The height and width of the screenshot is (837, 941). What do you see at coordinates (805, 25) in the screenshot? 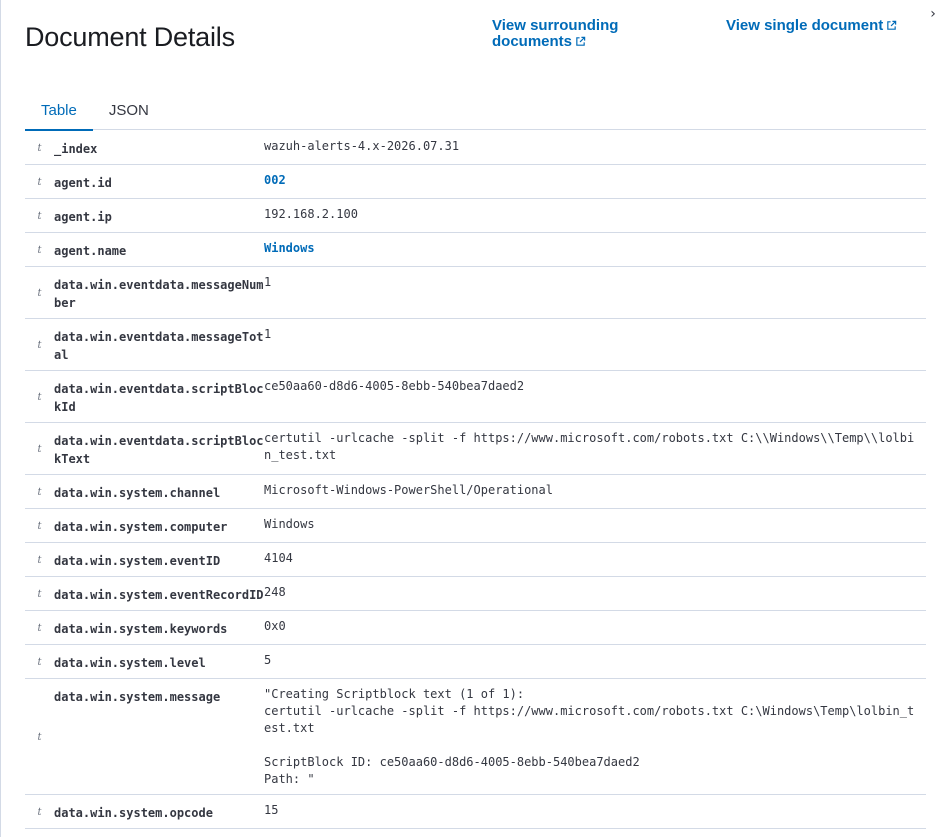
I see `view-single-document-label: View single document` at bounding box center [805, 25].